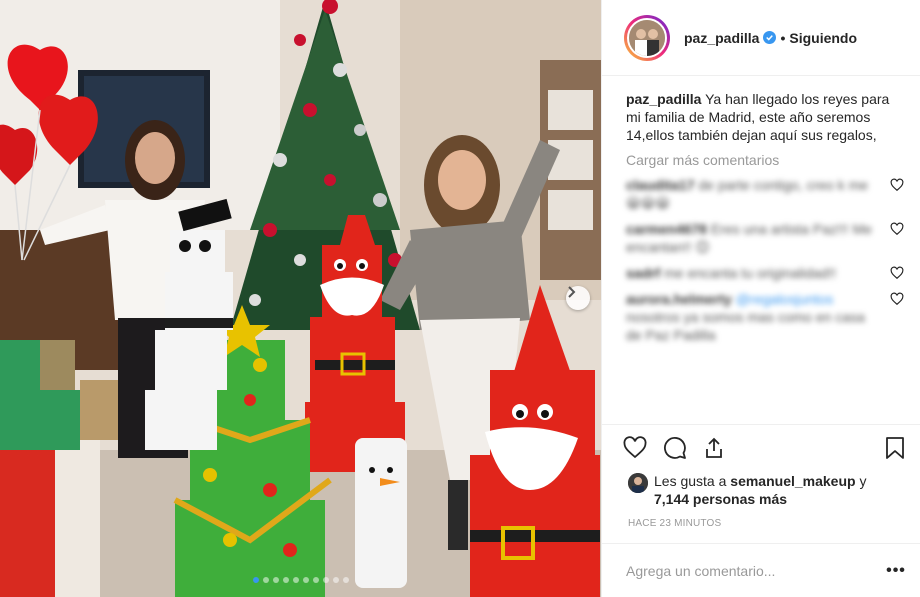  I want to click on profile-avatar-ring, so click(647, 37).